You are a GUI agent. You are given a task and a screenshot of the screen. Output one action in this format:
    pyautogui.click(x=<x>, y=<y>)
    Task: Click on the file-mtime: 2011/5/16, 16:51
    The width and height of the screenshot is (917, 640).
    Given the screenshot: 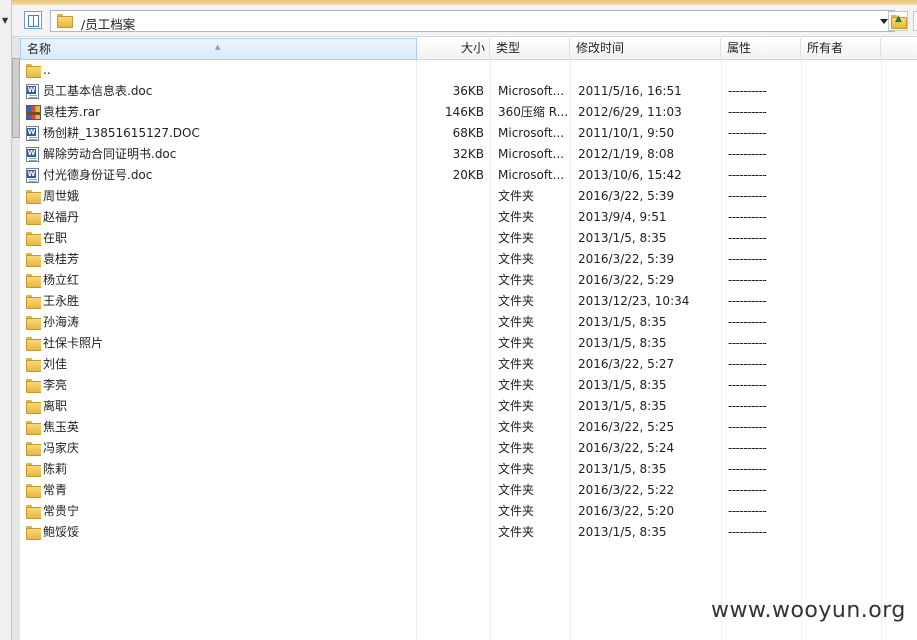 What is the action you would take?
    pyautogui.click(x=630, y=91)
    